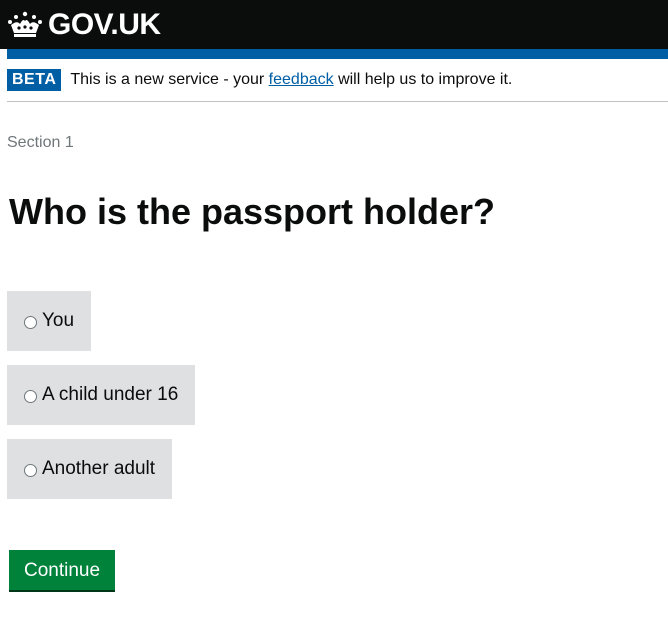  I want to click on page-title: Who is the passport holder?, so click(252, 211).